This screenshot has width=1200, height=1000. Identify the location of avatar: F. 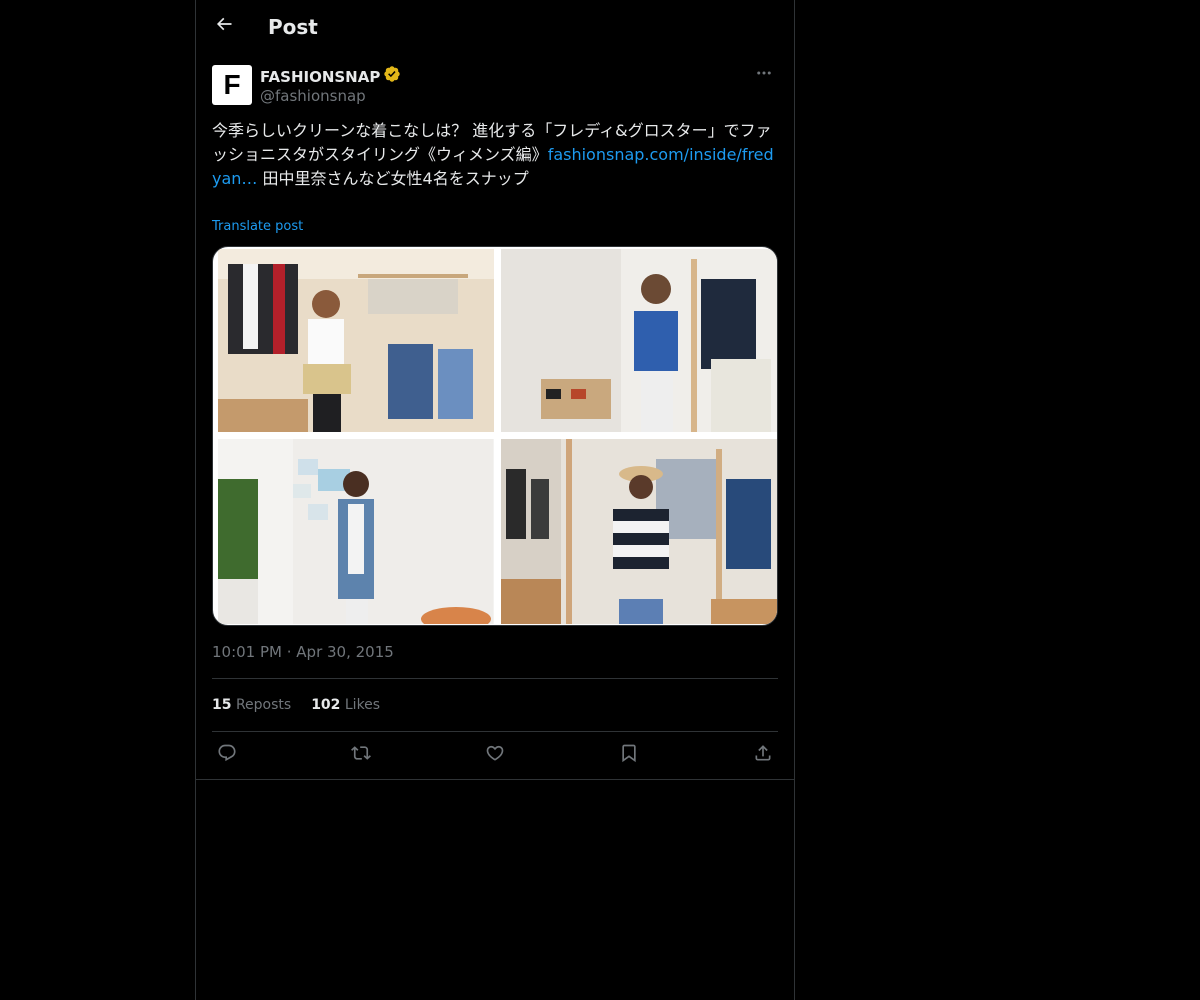
(232, 85).